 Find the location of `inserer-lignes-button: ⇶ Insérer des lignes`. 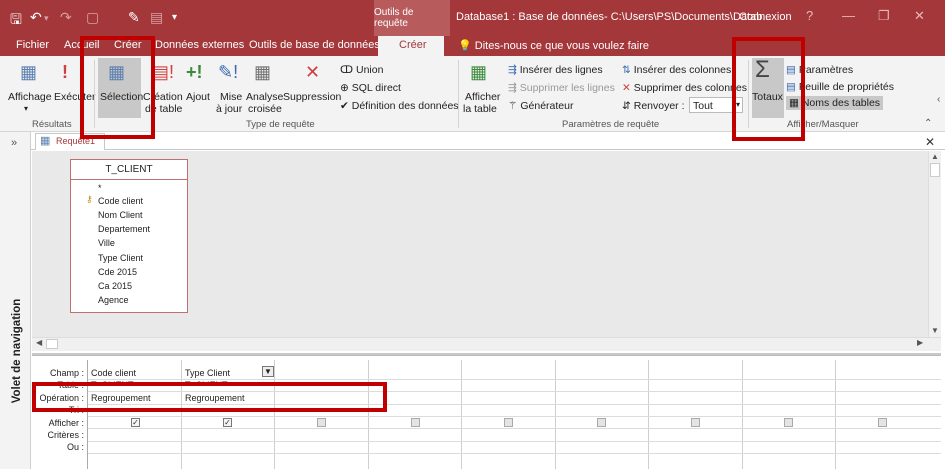

inserer-lignes-button: ⇶ Insérer des lignes is located at coordinates (555, 70).